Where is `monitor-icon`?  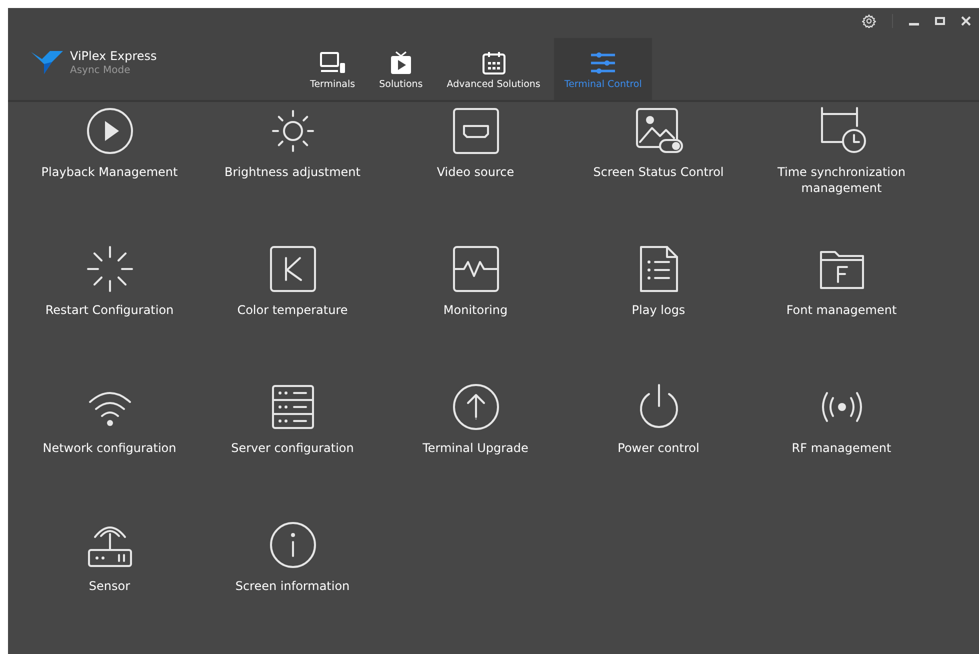 monitor-icon is located at coordinates (333, 63).